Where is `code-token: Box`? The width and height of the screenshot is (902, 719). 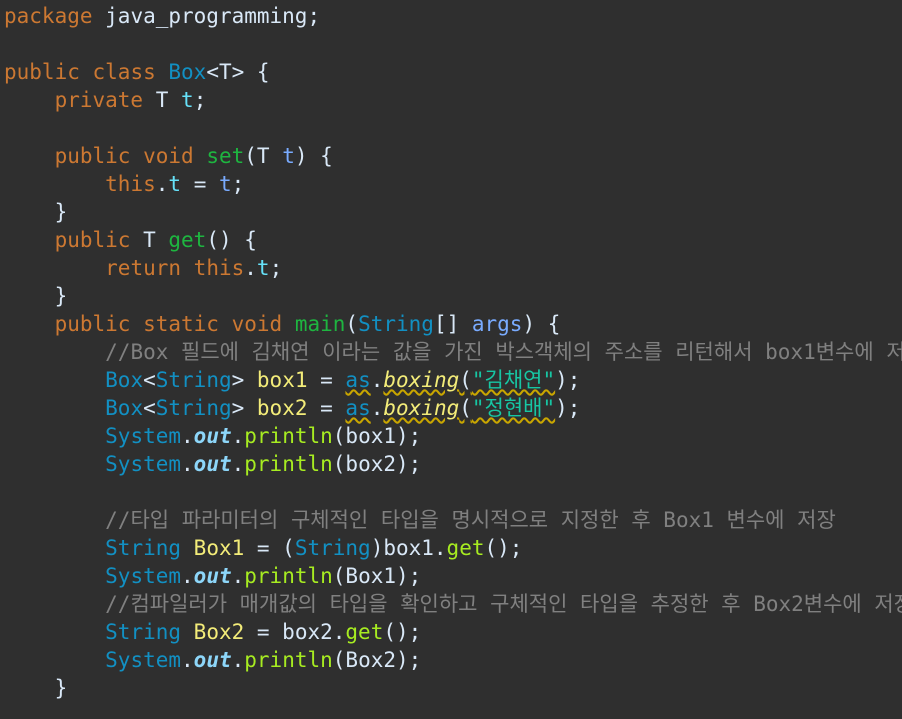
code-token: Box is located at coordinates (187, 72).